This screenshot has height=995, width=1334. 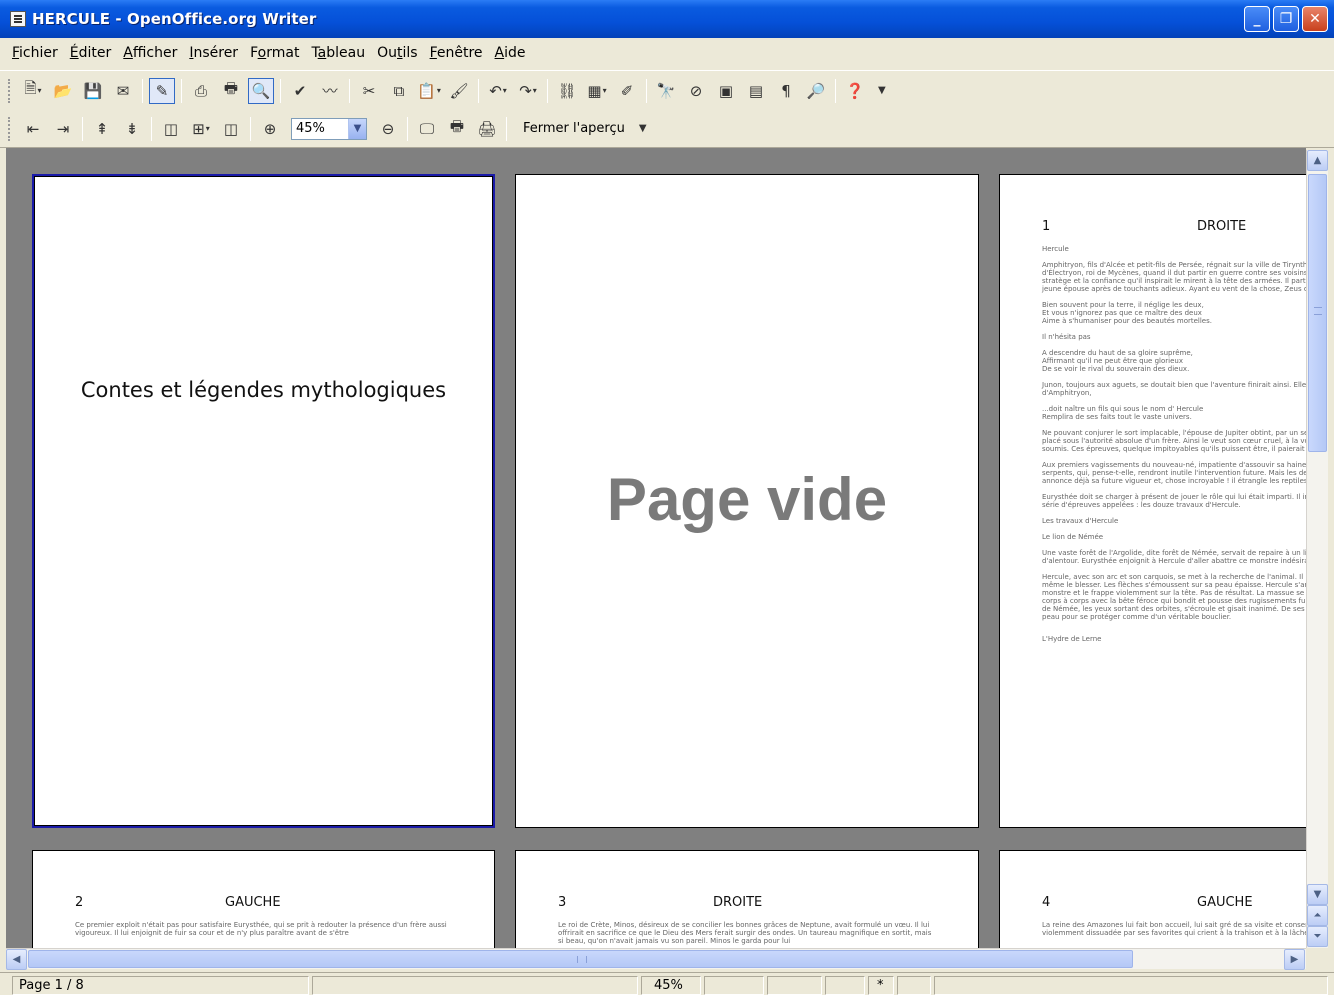 I want to click on undo-button: ↶ ▾, so click(x=498, y=91).